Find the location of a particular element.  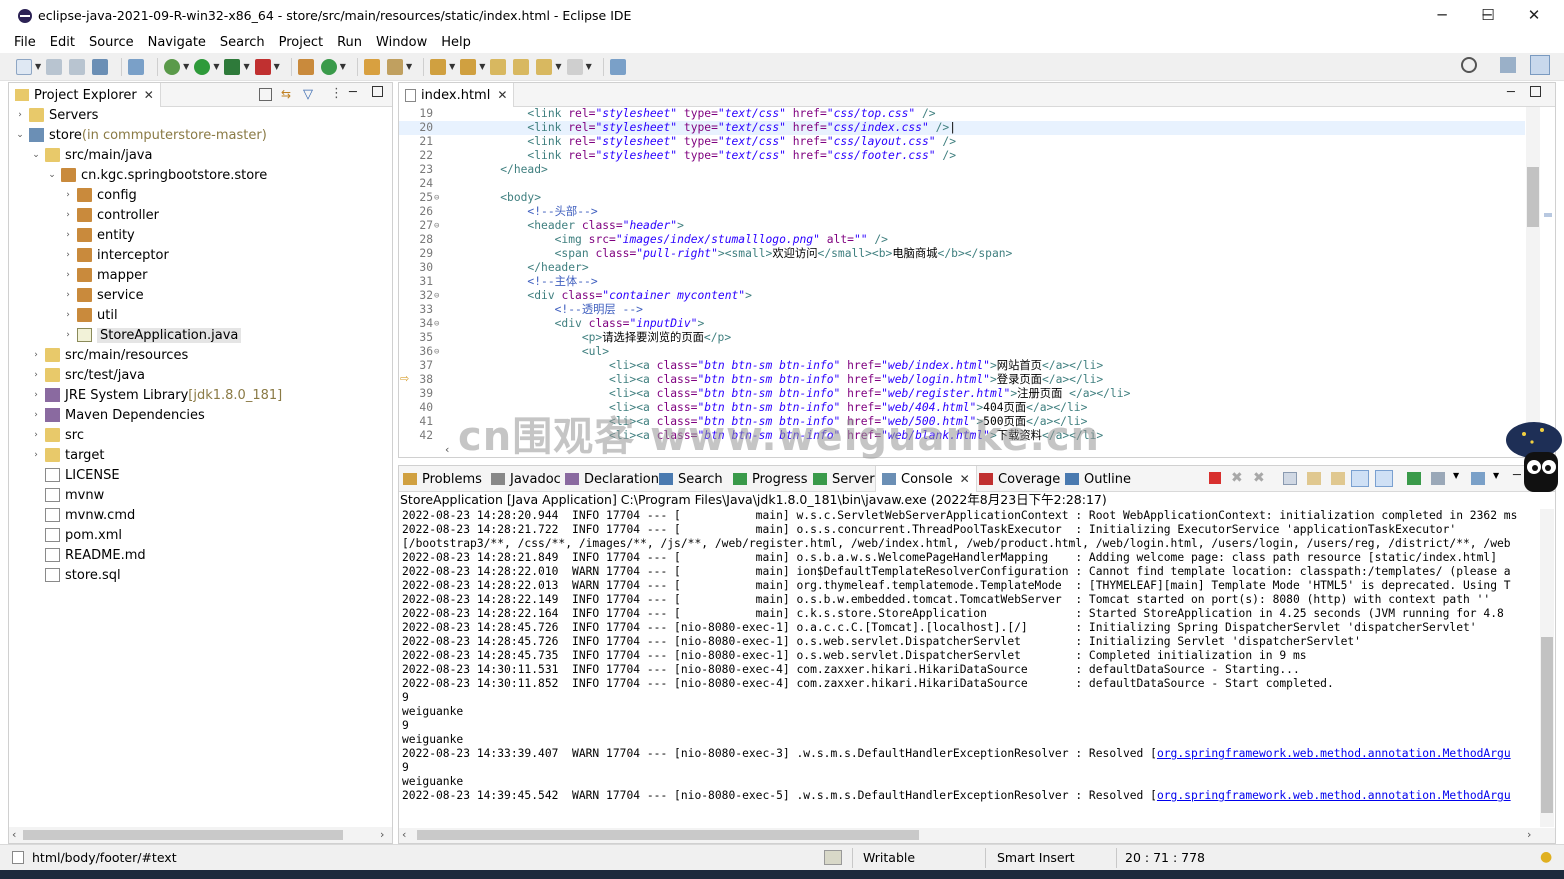

menu-edit: Edit is located at coordinates (62, 42).